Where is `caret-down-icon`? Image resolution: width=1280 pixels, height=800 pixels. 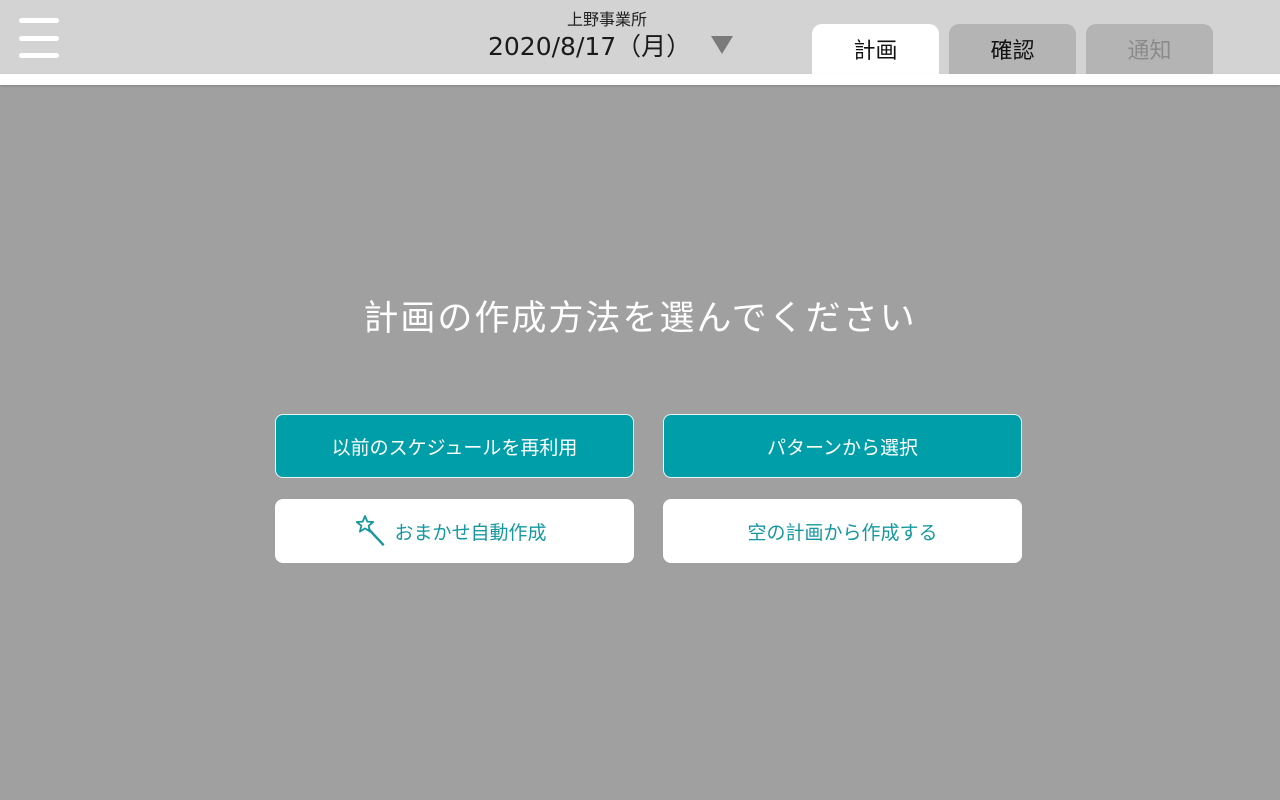 caret-down-icon is located at coordinates (722, 45).